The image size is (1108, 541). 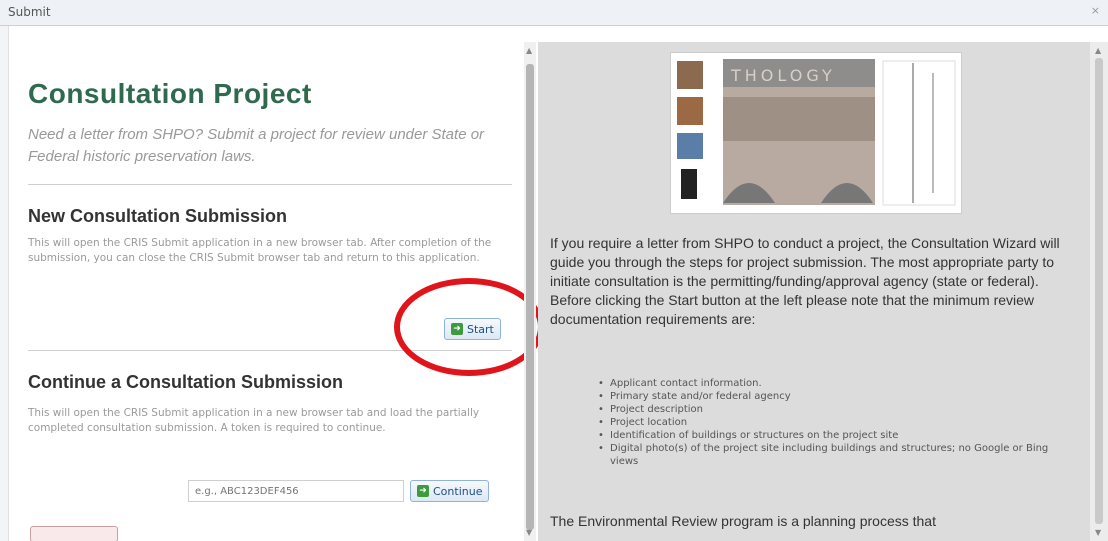 What do you see at coordinates (185, 382) in the screenshot?
I see `continue-submission-heading: Continue a Consultation Submission` at bounding box center [185, 382].